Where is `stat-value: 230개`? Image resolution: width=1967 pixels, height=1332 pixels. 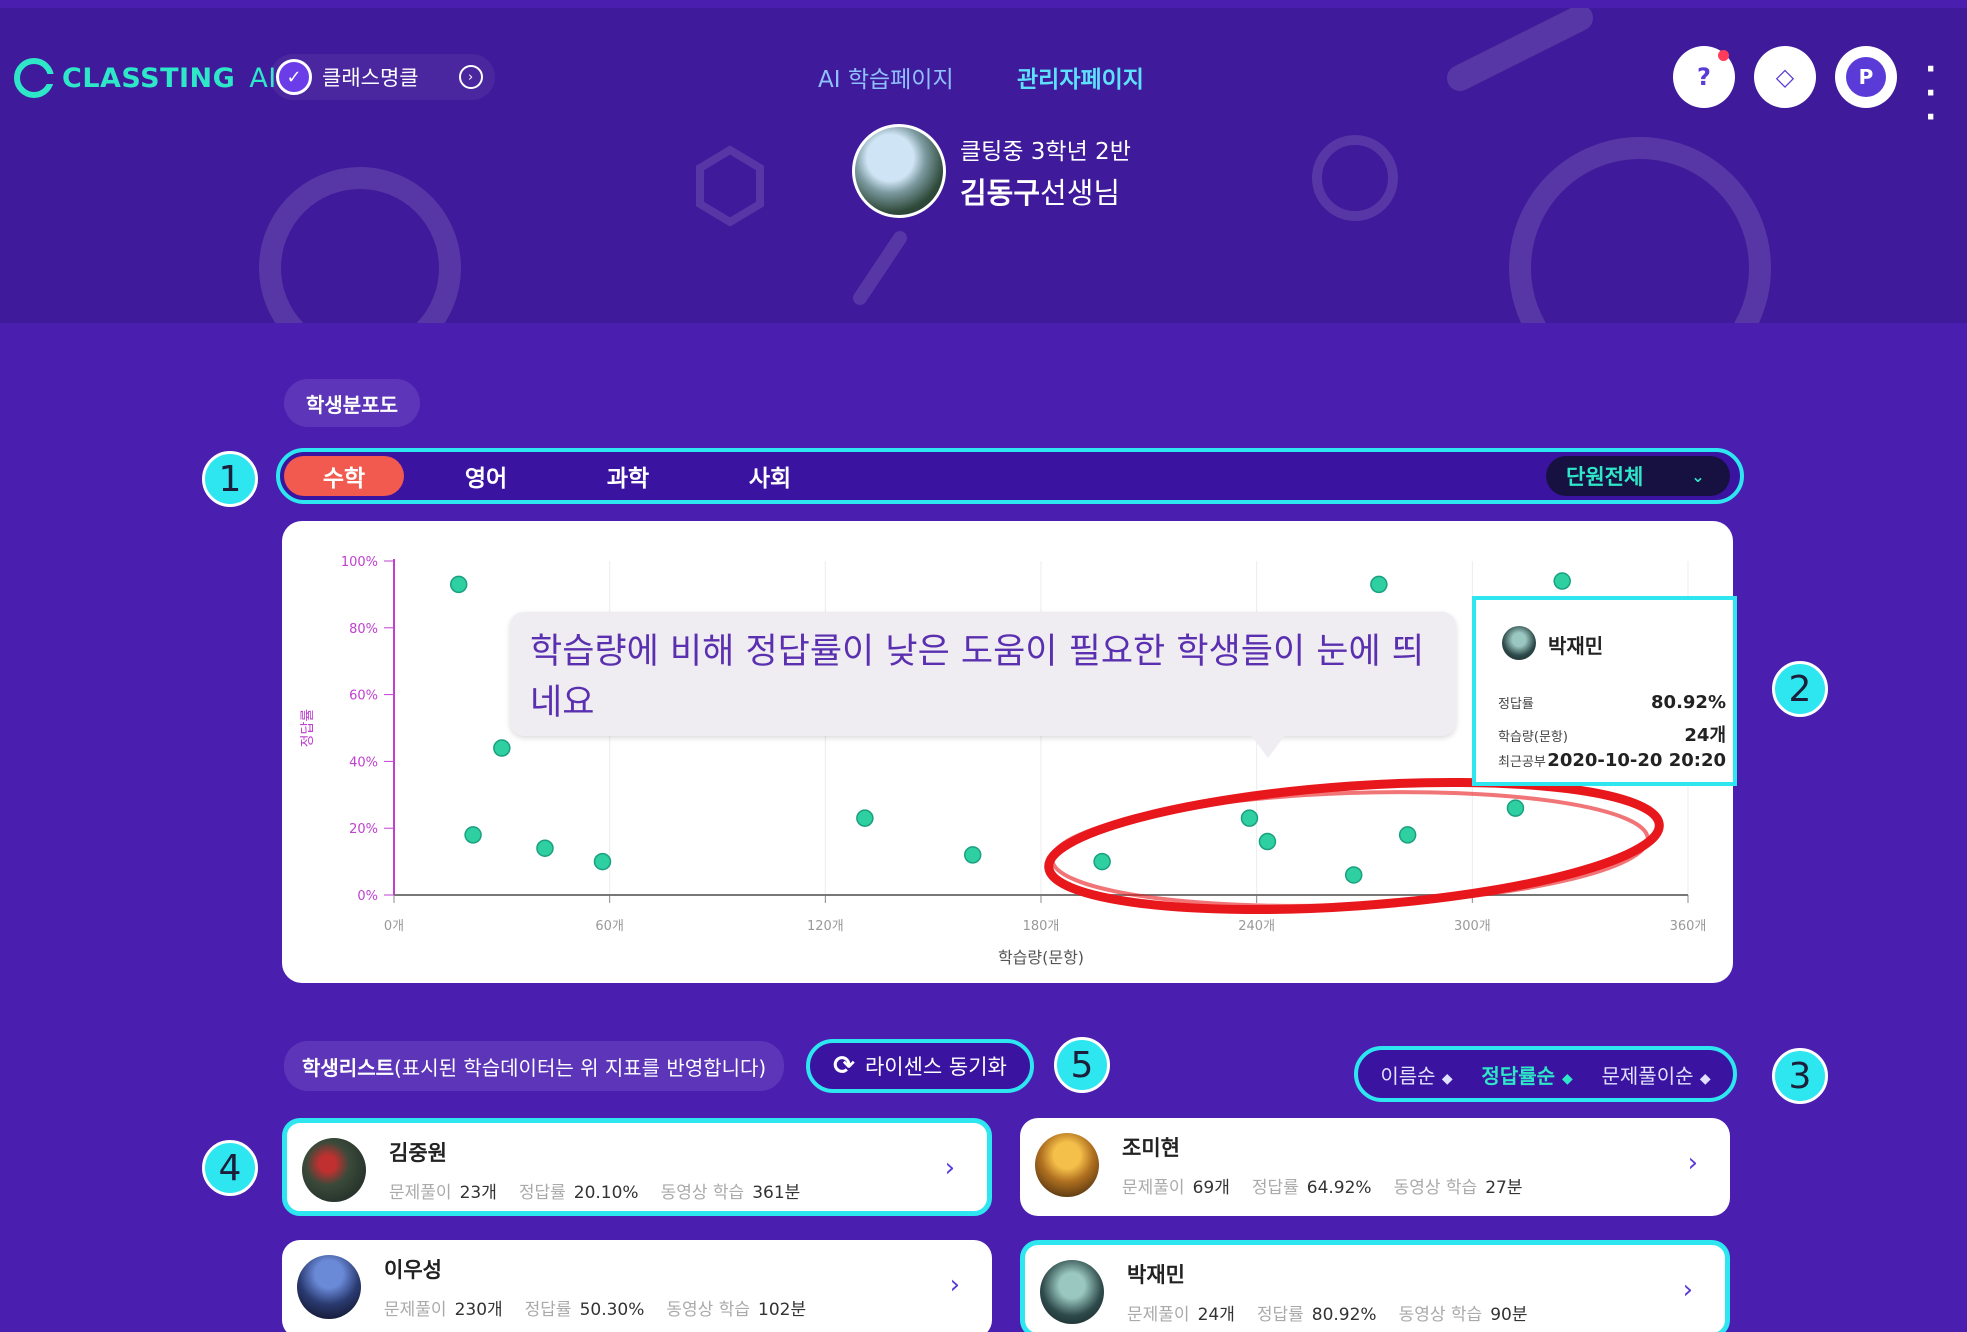 stat-value: 230개 is located at coordinates (478, 1310).